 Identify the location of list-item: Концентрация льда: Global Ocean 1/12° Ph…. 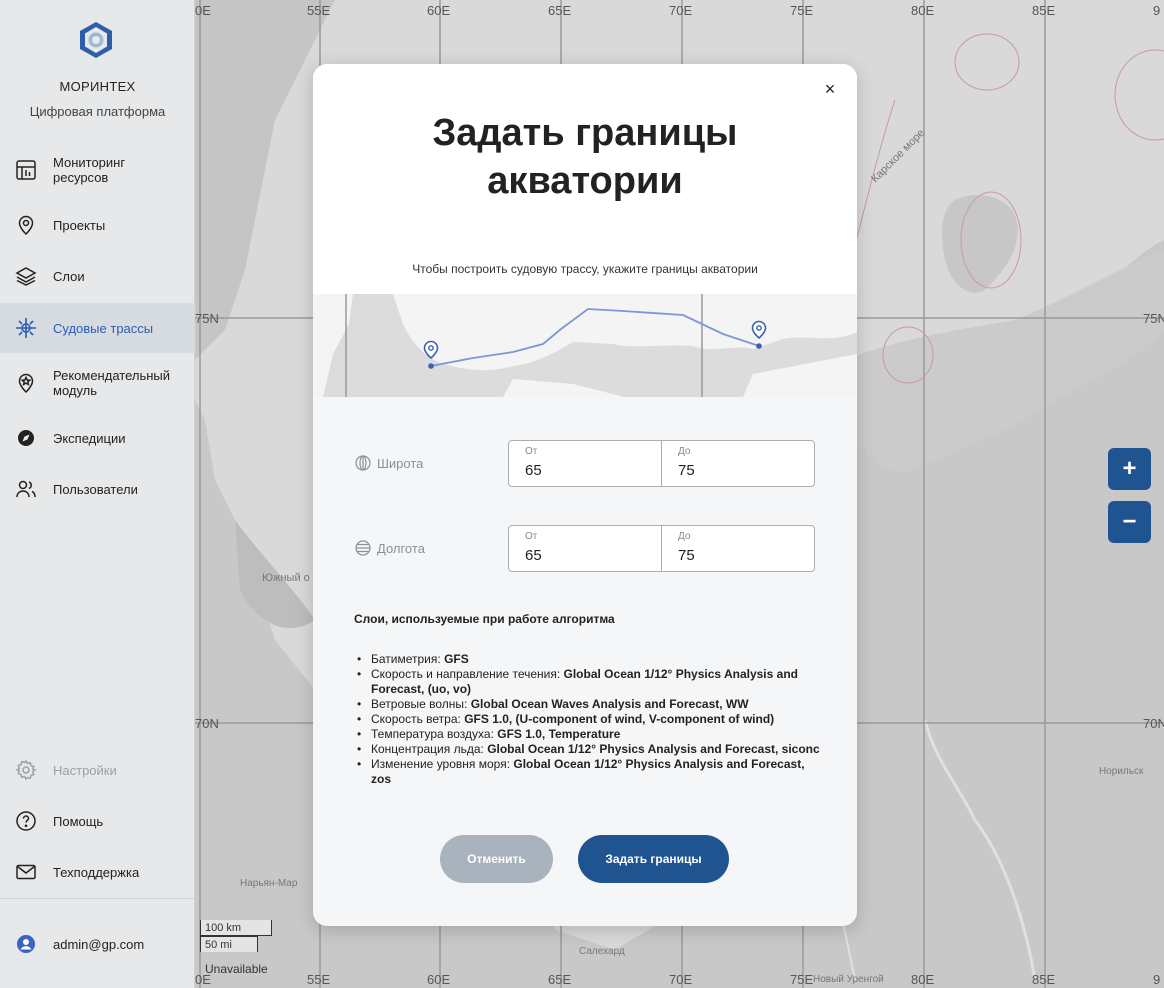
(589, 749).